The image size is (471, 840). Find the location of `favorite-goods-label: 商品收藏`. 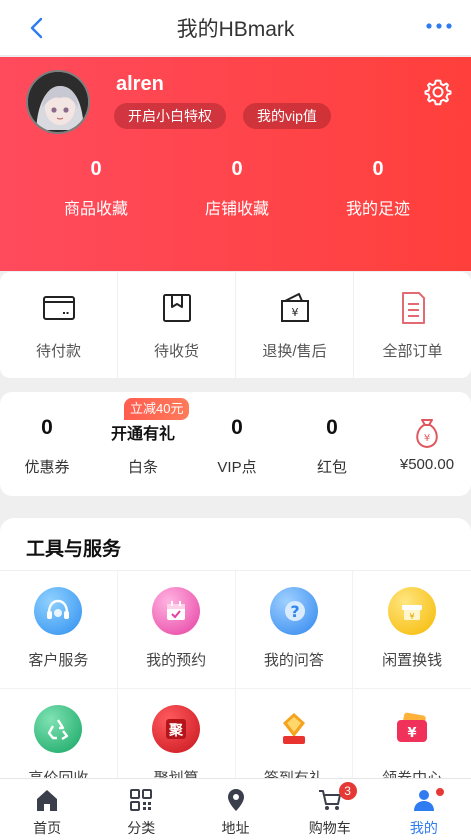

favorite-goods-label: 商品收藏 is located at coordinates (95, 209).